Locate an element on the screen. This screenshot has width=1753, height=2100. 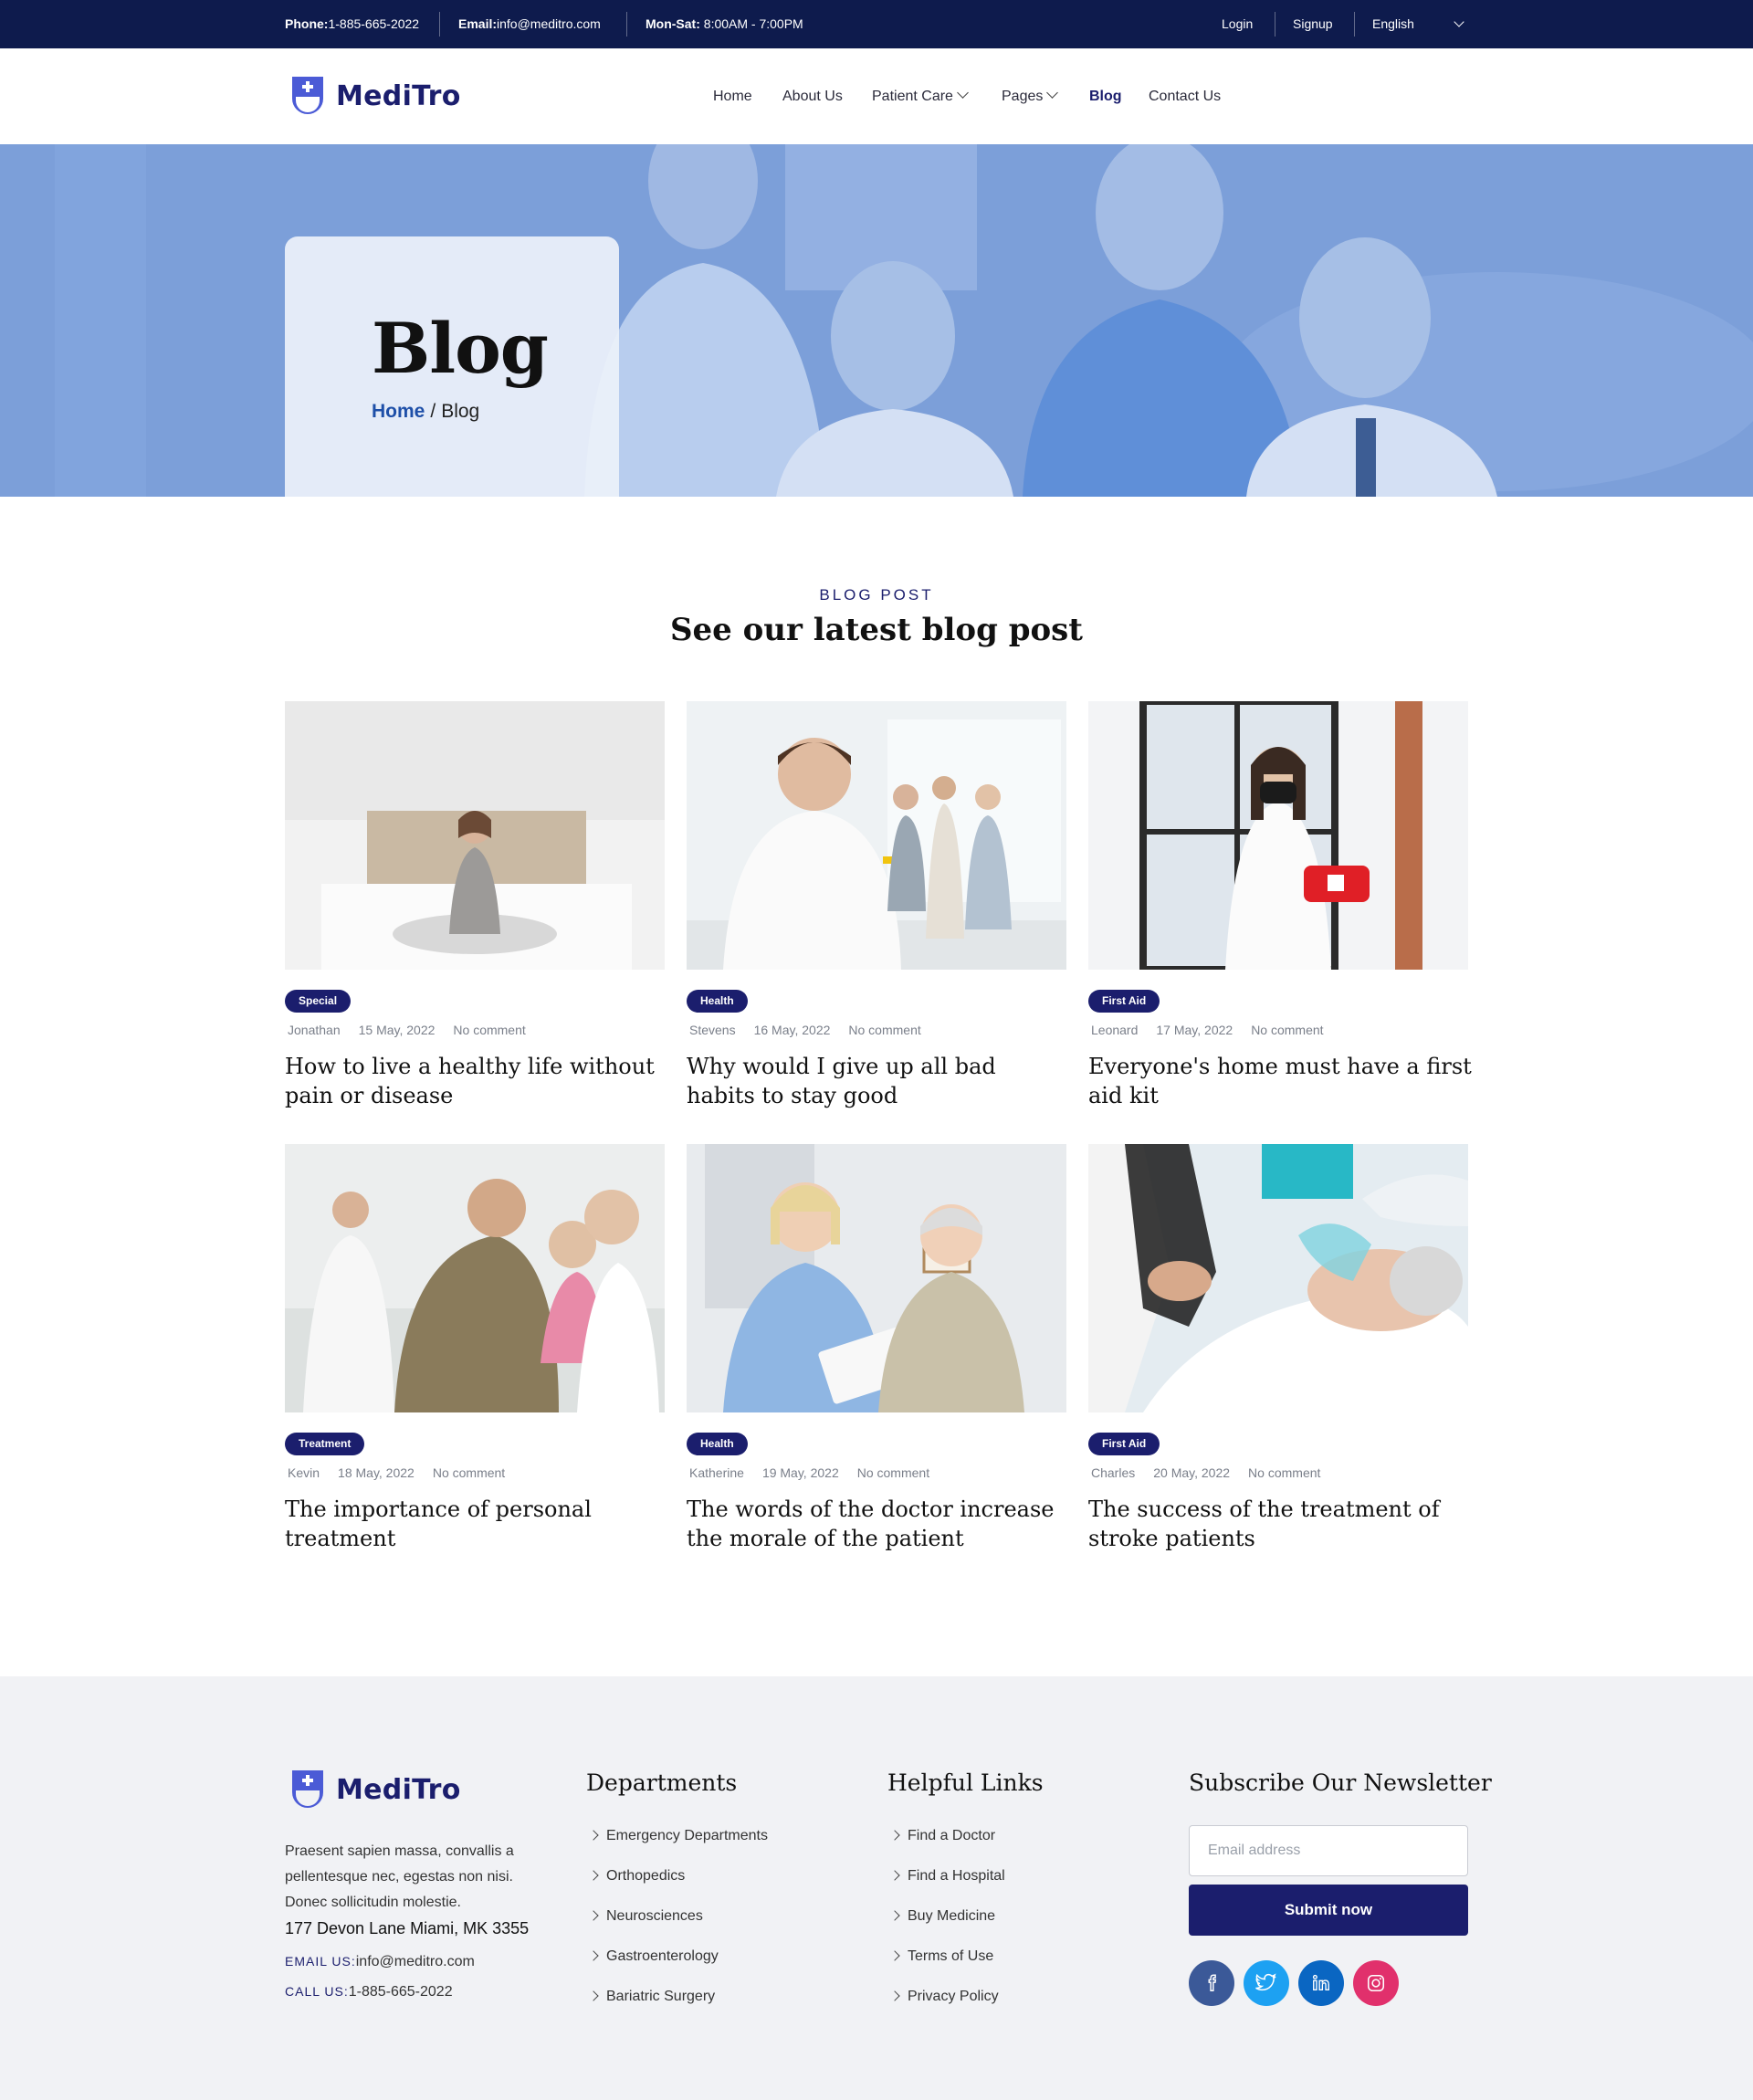
newsletter-title: Subscribe Our Newsletter is located at coordinates (1340, 1783).